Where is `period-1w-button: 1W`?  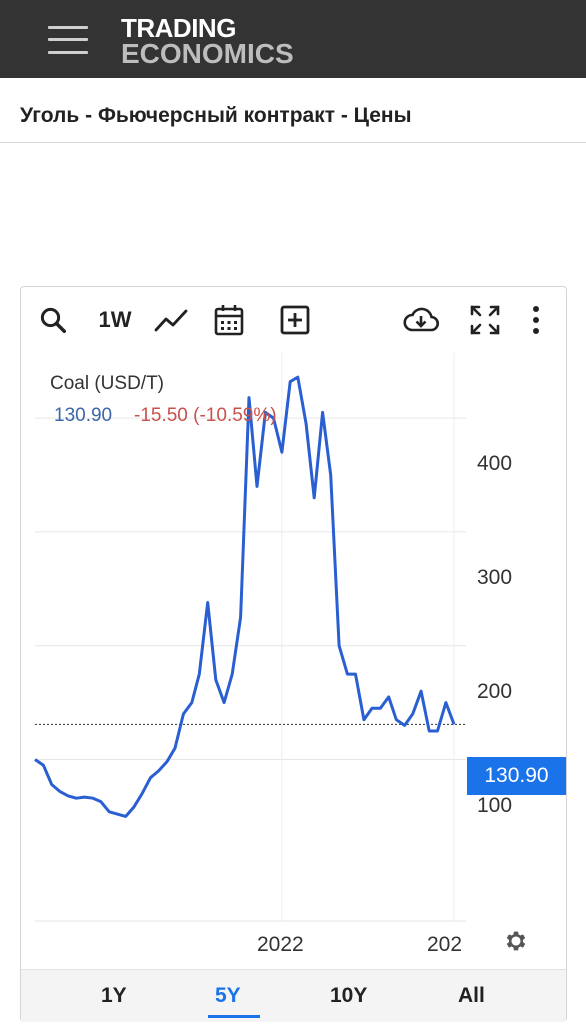
period-1w-button: 1W is located at coordinates (115, 320).